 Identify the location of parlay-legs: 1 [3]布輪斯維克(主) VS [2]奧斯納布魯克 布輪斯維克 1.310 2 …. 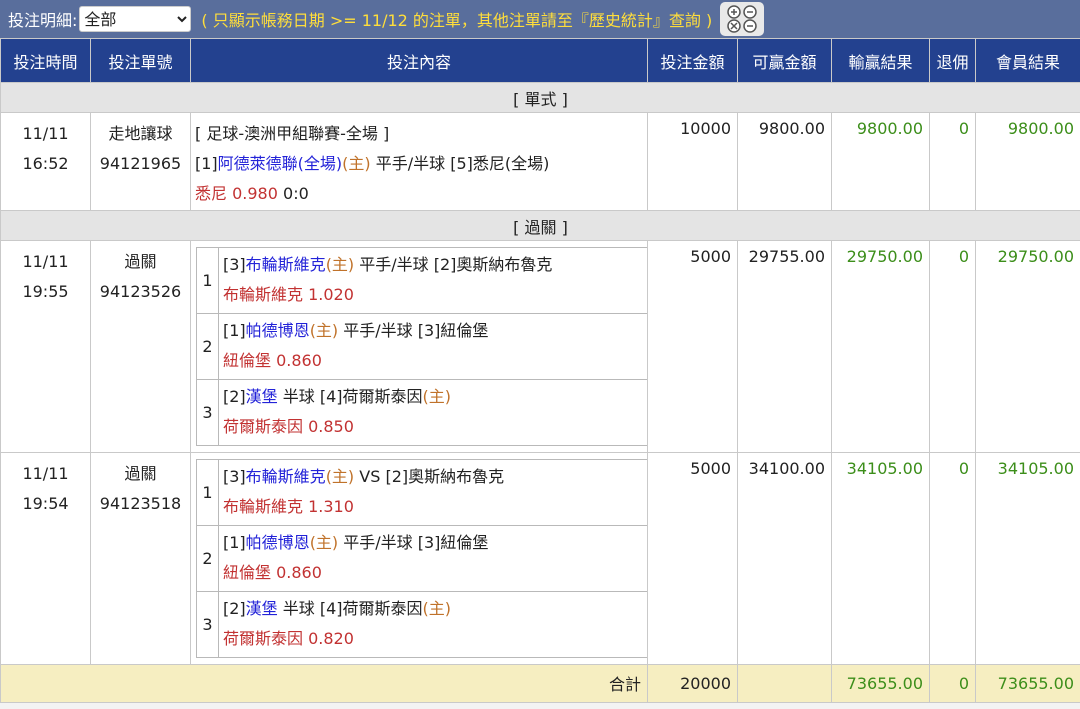
(422, 558).